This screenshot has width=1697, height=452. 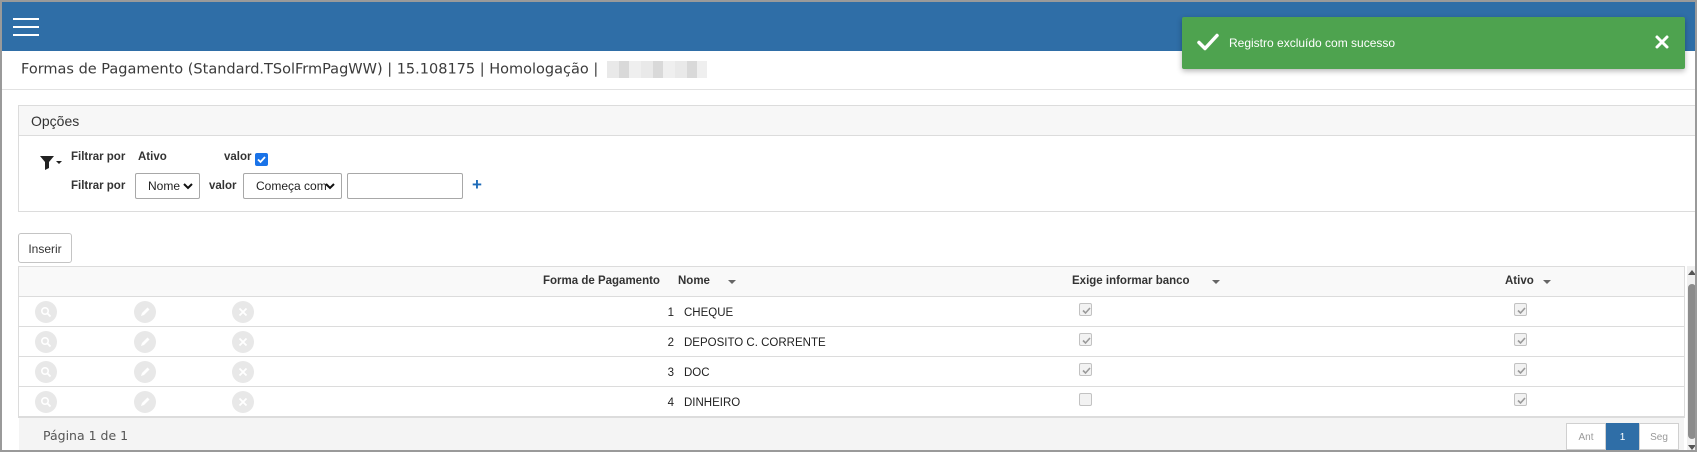 What do you see at coordinates (670, 373) in the screenshot?
I see `cell-forma-pagamento: 3` at bounding box center [670, 373].